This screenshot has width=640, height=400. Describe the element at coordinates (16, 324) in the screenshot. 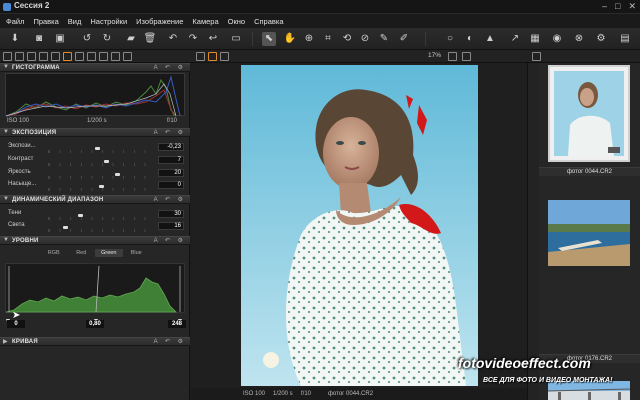

I see `levels-black-value: 0` at that location.